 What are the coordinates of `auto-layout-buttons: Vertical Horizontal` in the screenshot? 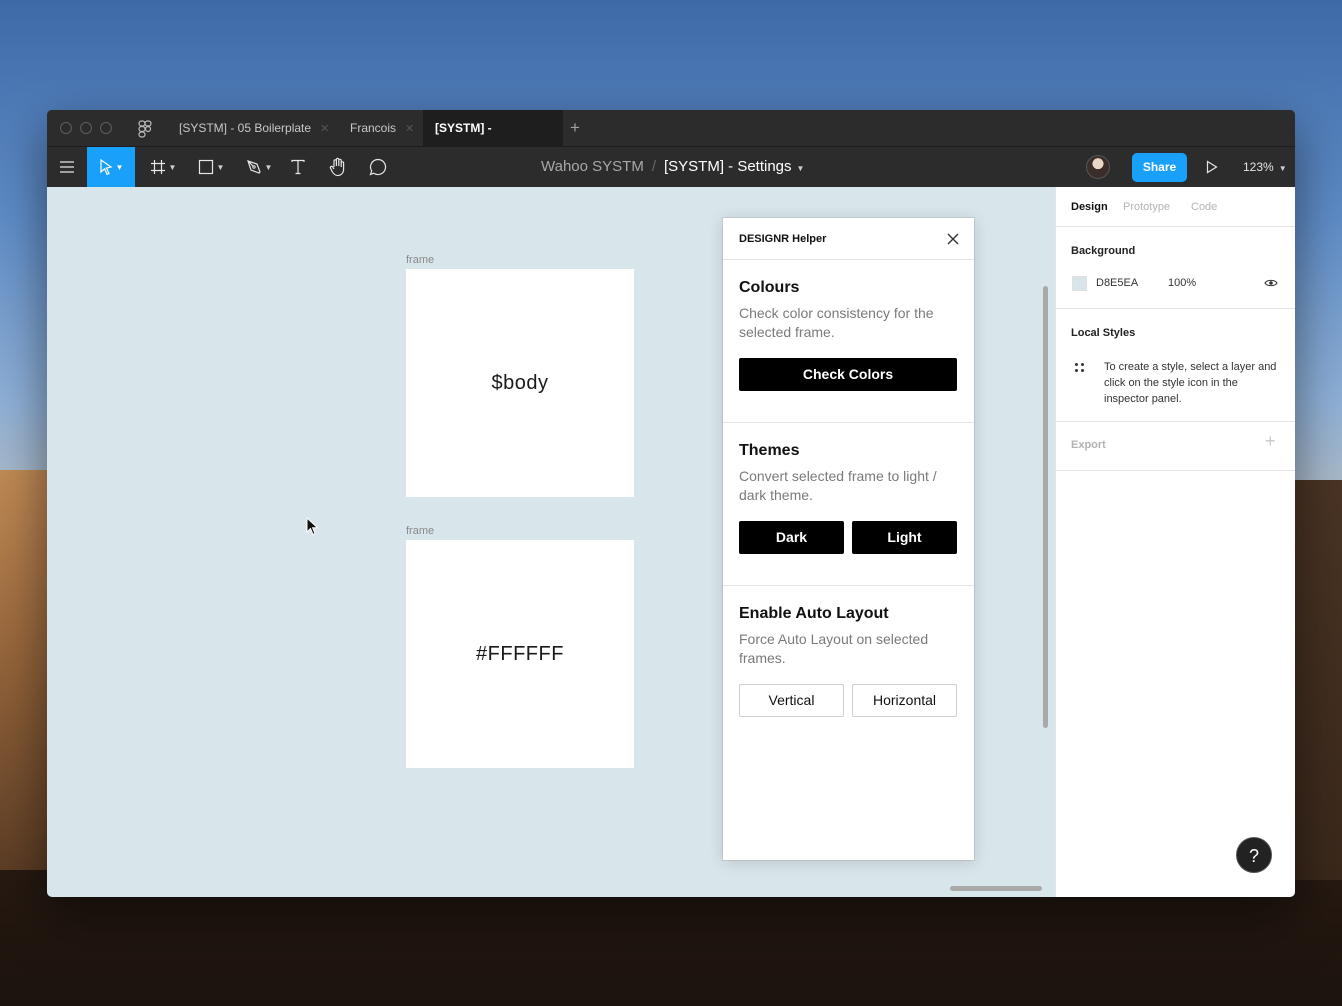 It's located at (848, 700).